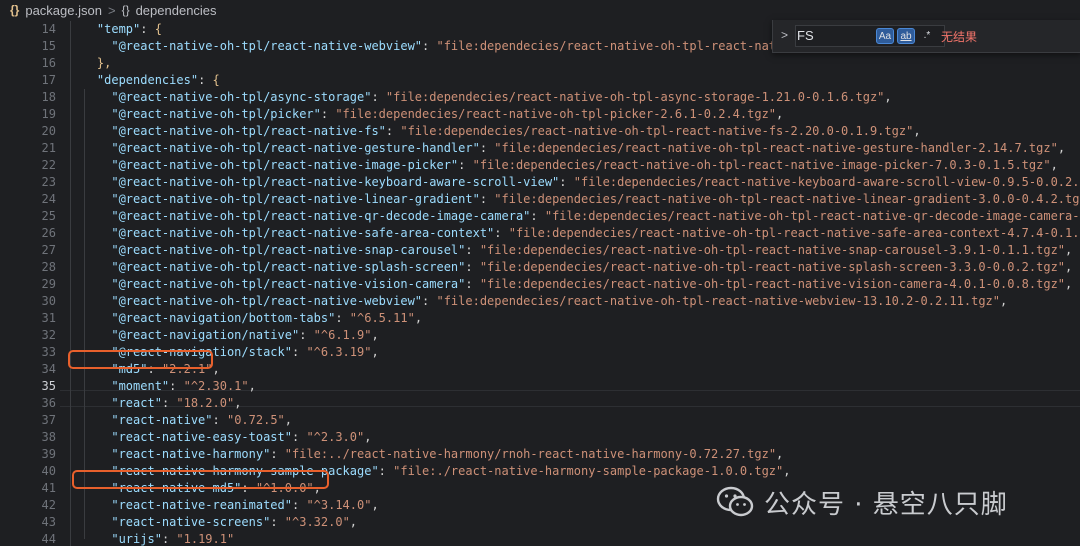  What do you see at coordinates (906, 36) in the screenshot?
I see `whole-word-button: ab` at bounding box center [906, 36].